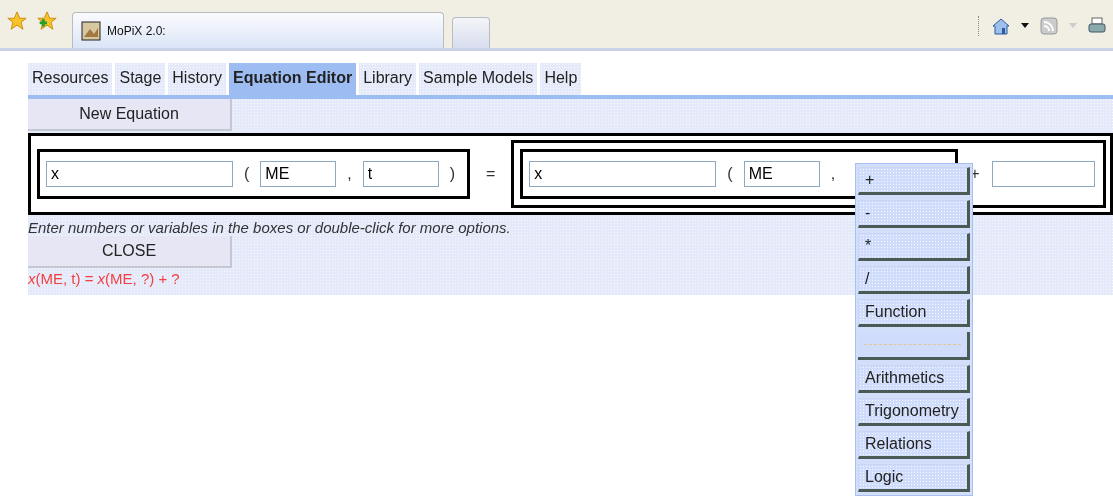 This screenshot has width=1113, height=496. I want to click on menu-item: /, so click(914, 280).